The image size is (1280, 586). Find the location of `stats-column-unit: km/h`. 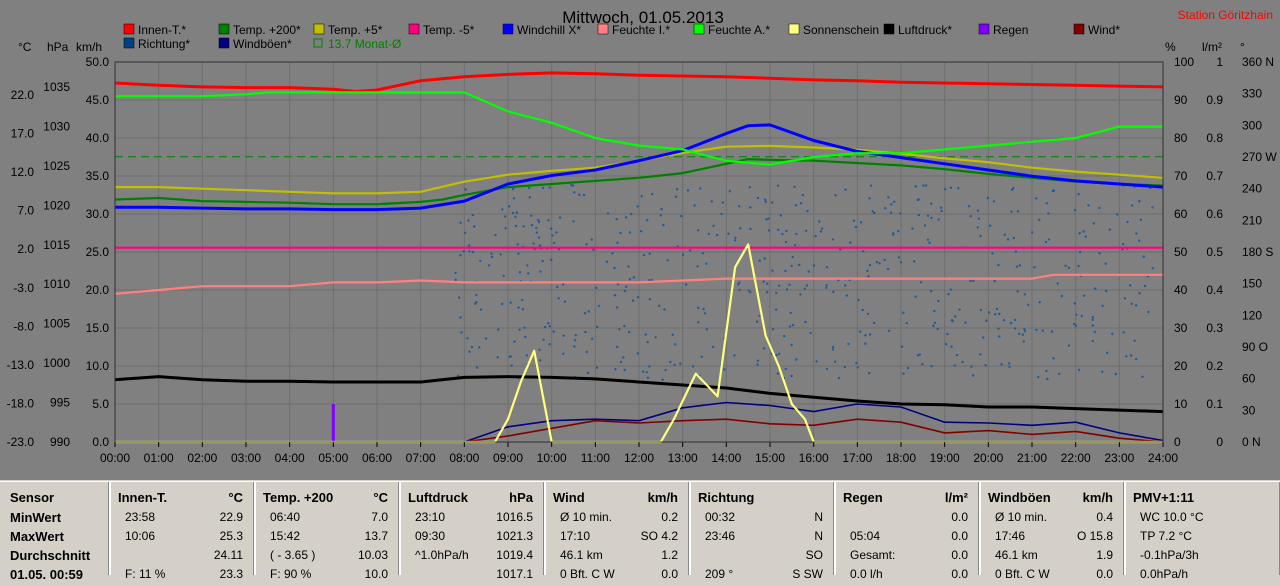

stats-column-unit: km/h is located at coordinates (662, 497).